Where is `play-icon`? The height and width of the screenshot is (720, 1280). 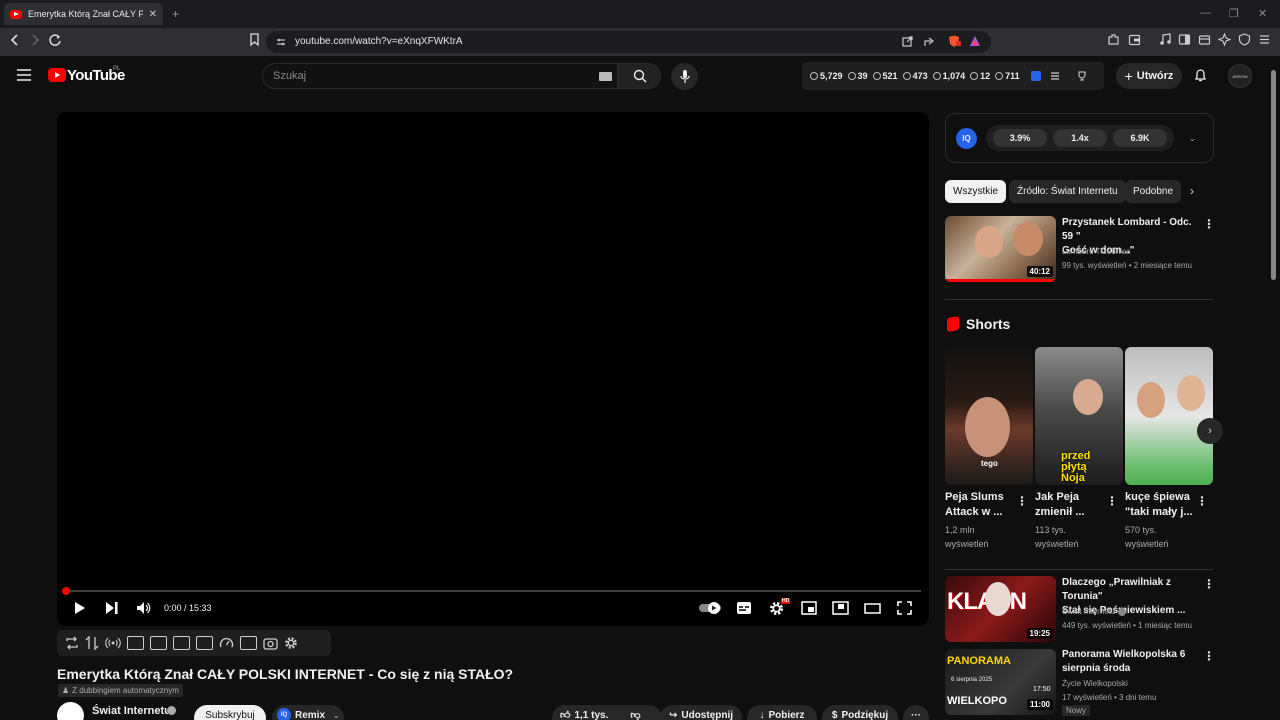 play-icon is located at coordinates (80, 608).